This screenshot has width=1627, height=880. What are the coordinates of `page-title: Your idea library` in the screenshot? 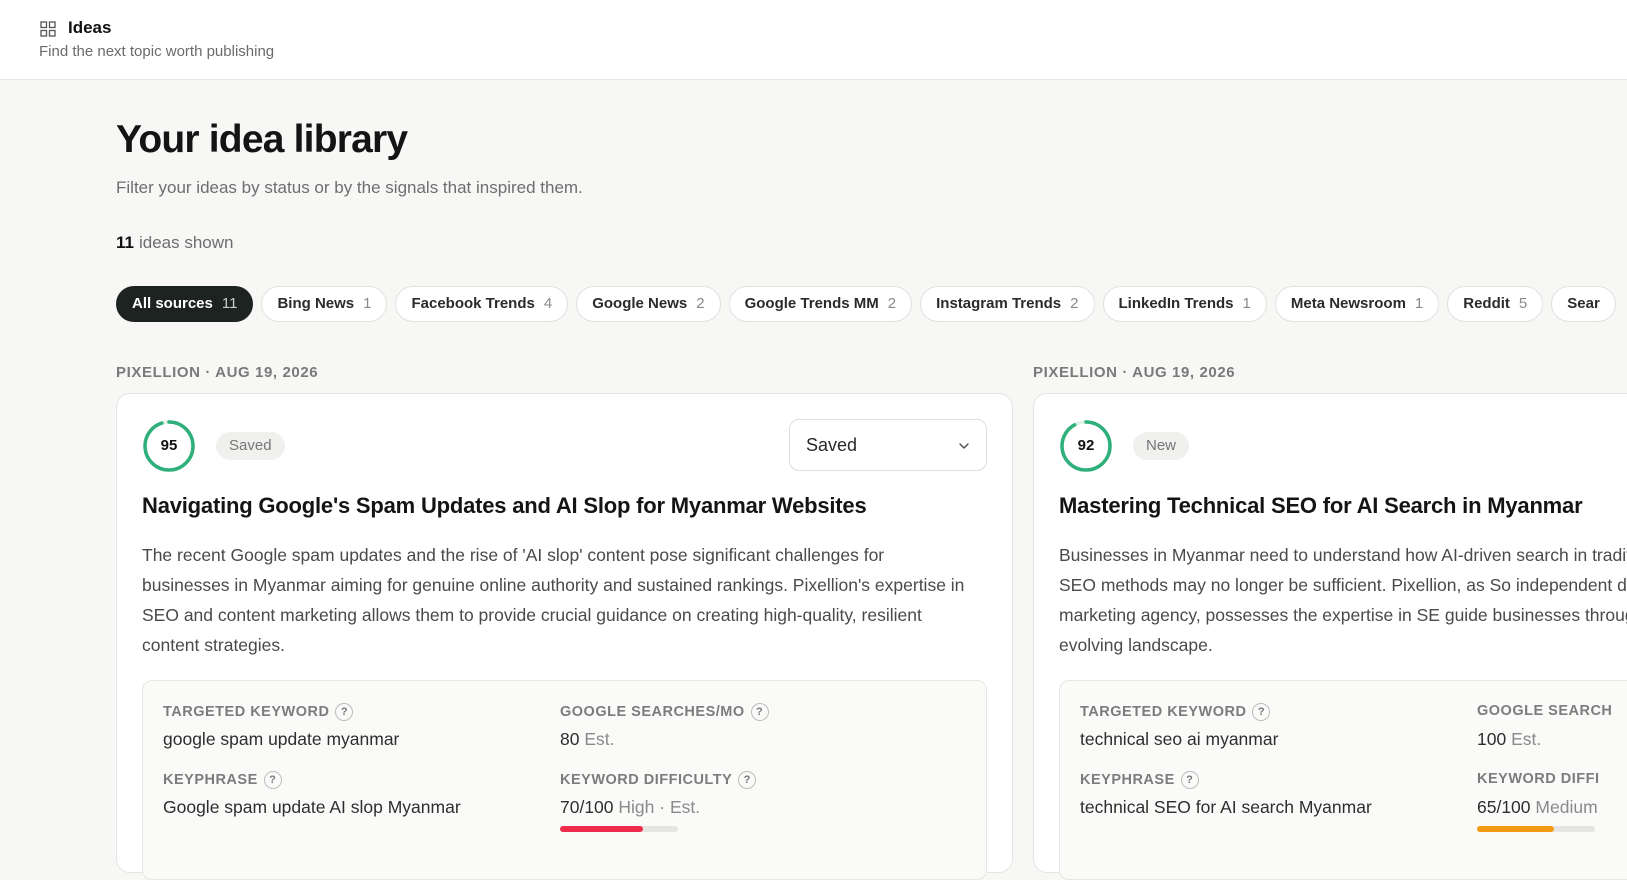 It's located at (262, 139).